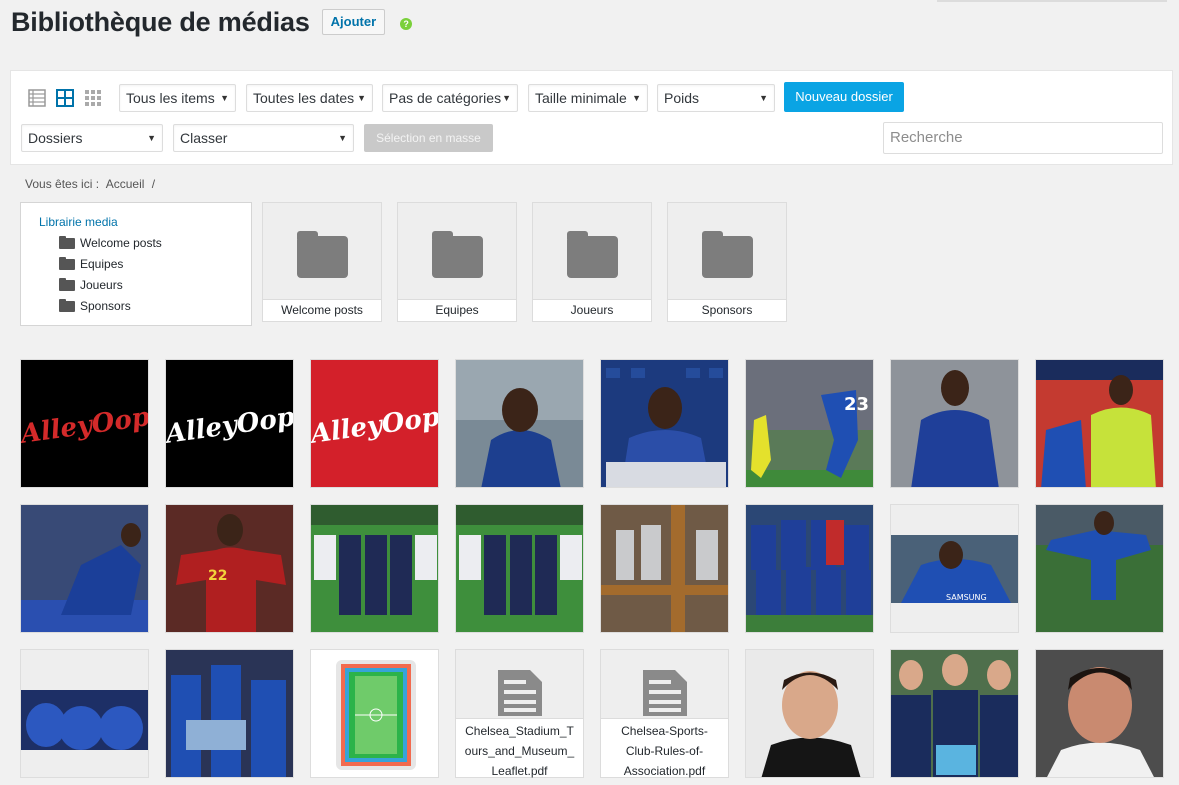 The image size is (1179, 785). I want to click on player-signing-image, so click(664, 423).